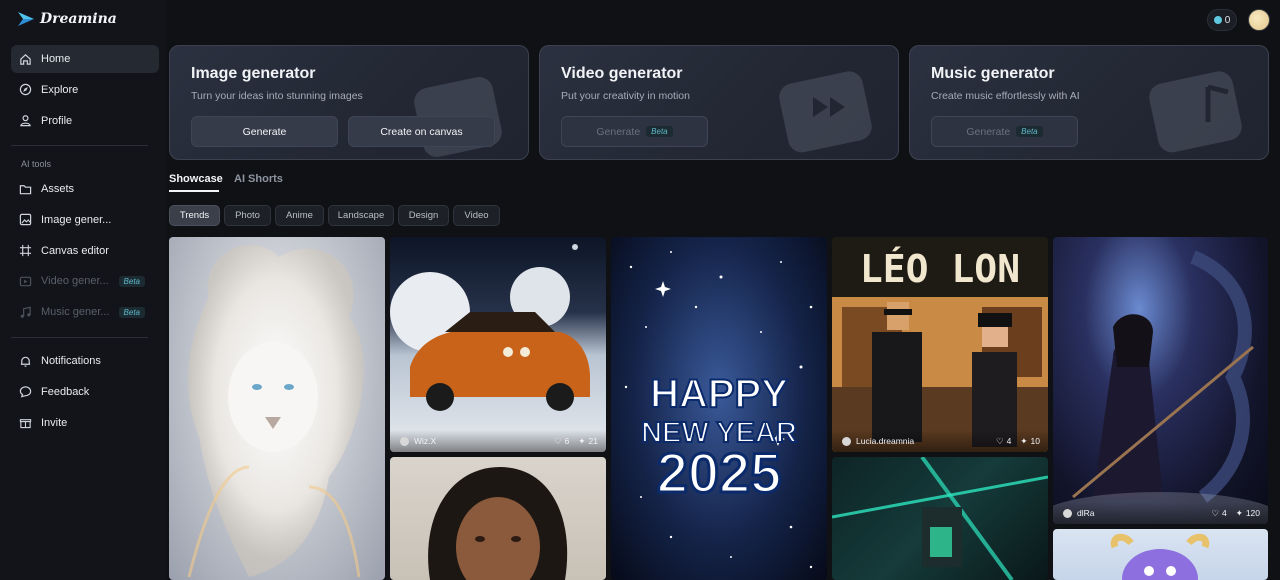  What do you see at coordinates (719, 472) in the screenshot?
I see `new-year-line3: 2025` at bounding box center [719, 472].